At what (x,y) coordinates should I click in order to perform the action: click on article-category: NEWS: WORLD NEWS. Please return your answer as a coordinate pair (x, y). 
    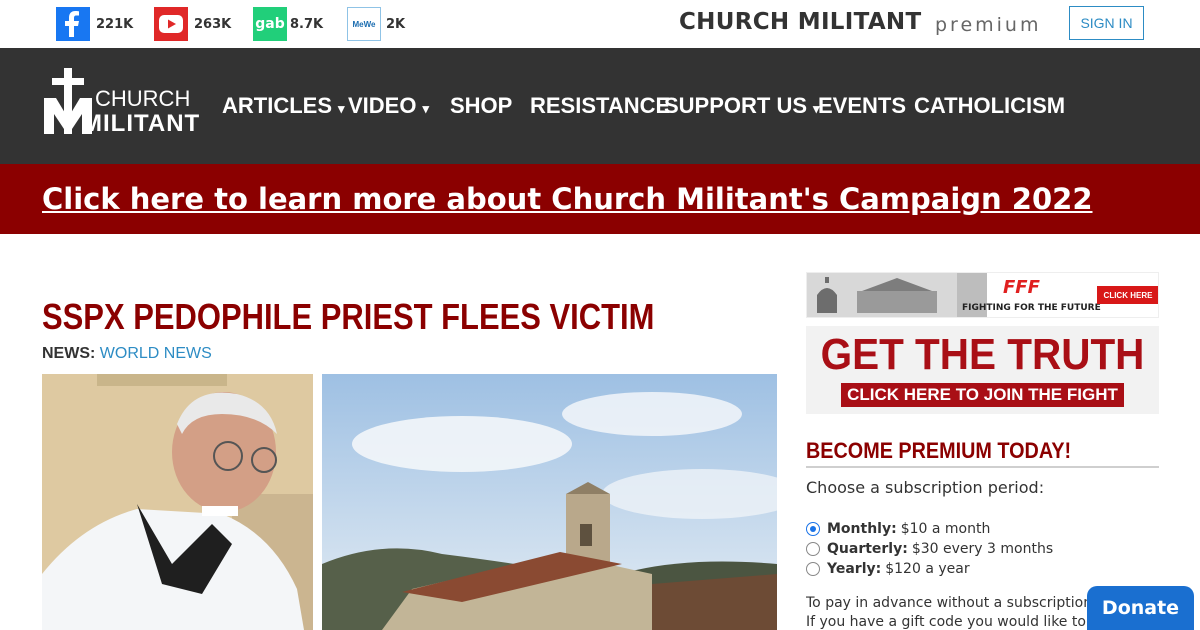
    Looking at the image, I should click on (127, 354).